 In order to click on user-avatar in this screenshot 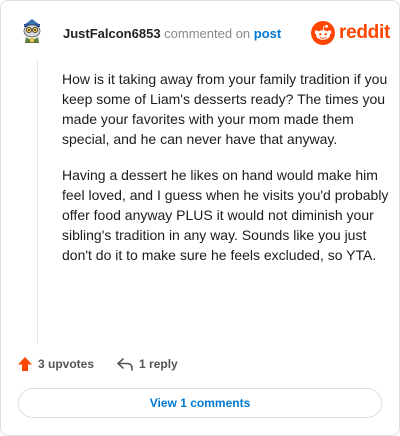, I will do `click(32, 30)`.